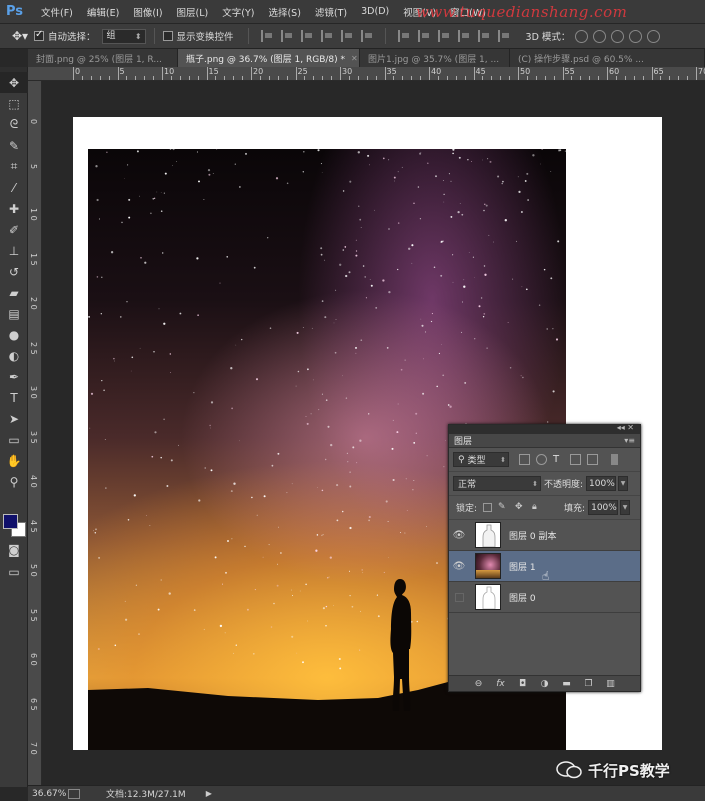 This screenshot has height=801, width=705. I want to click on distribute-right-icon, so click(503, 36).